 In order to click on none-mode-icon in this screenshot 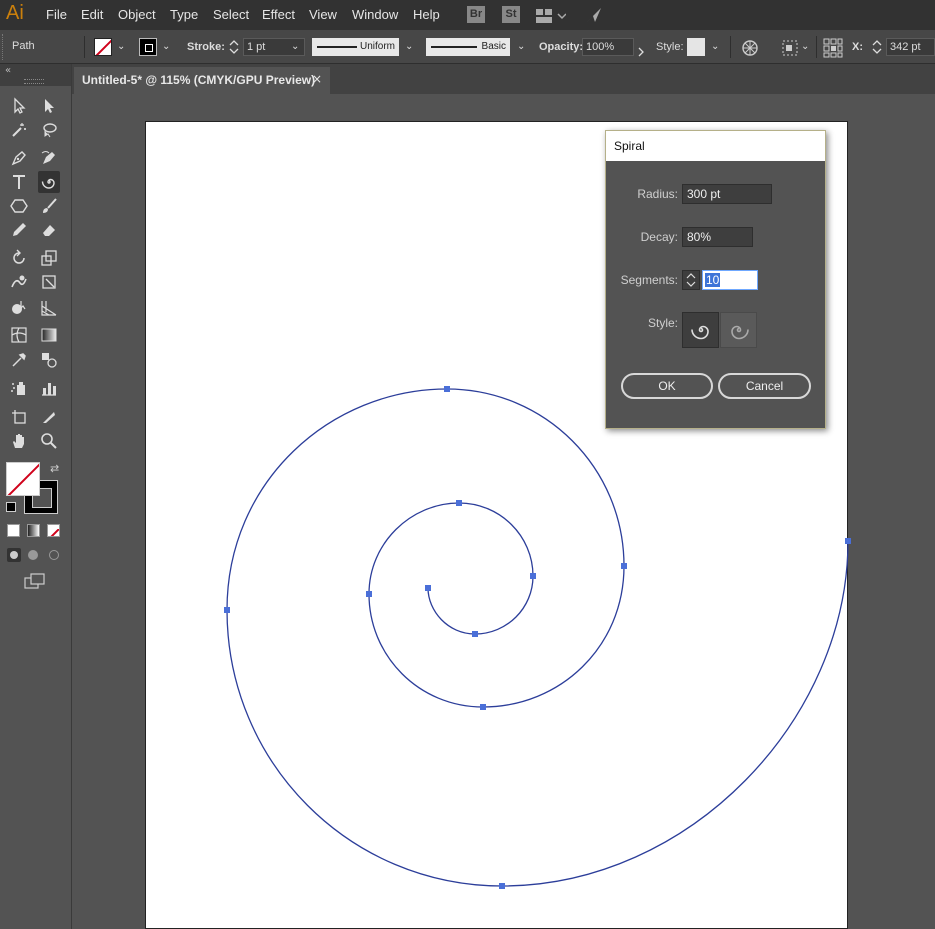, I will do `click(53, 530)`.